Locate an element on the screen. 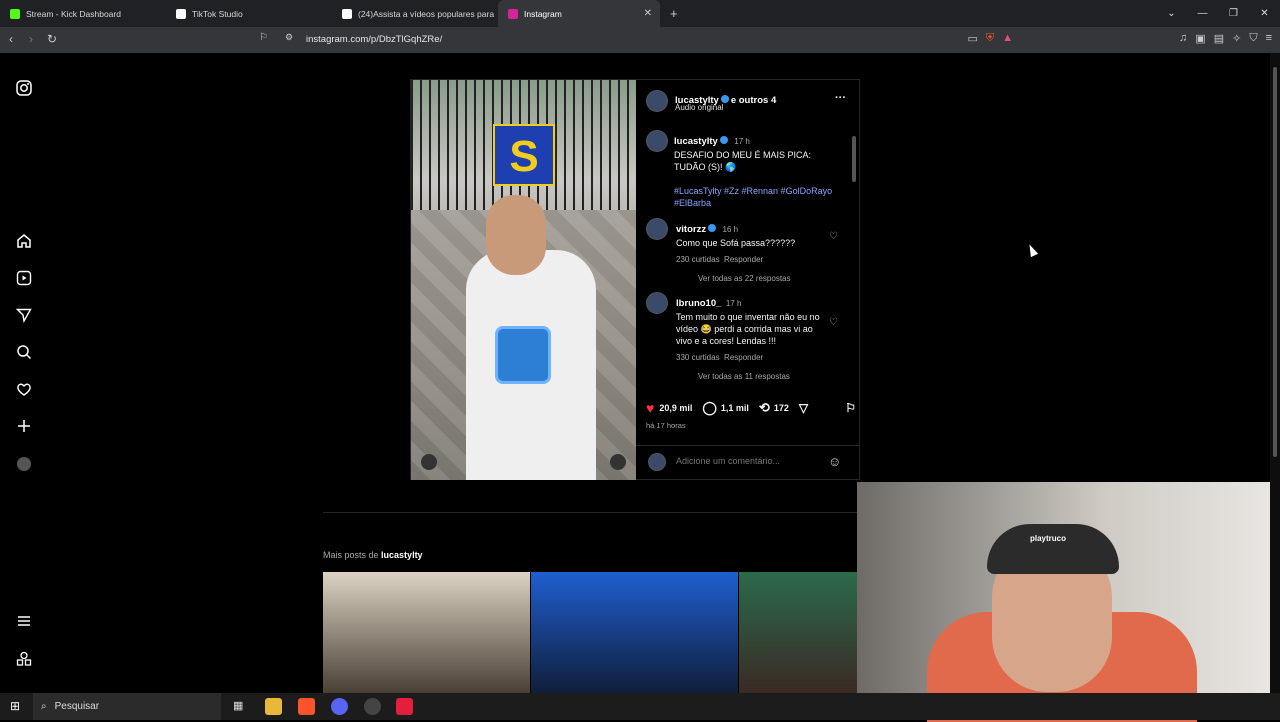 Image resolution: width=1280 pixels, height=722 pixels. post-age: há 17 horas is located at coordinates (666, 425).